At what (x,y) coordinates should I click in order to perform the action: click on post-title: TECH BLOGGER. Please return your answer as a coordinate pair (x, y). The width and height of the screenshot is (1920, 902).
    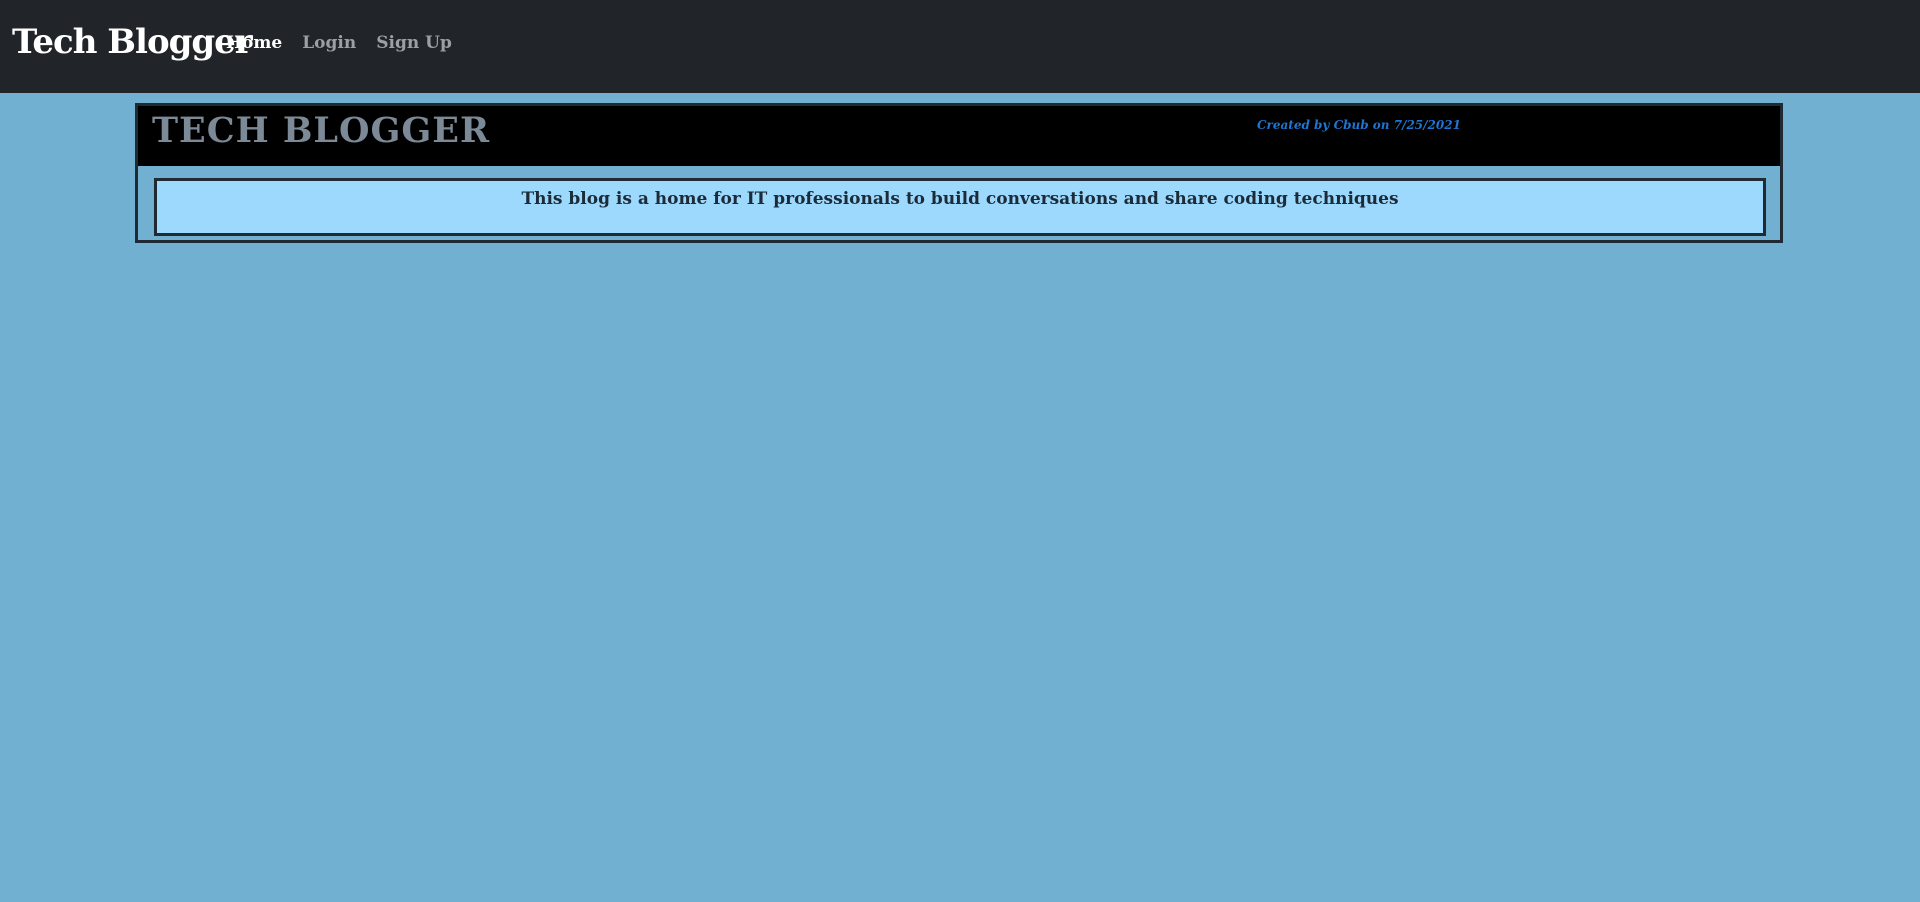
    Looking at the image, I should click on (321, 130).